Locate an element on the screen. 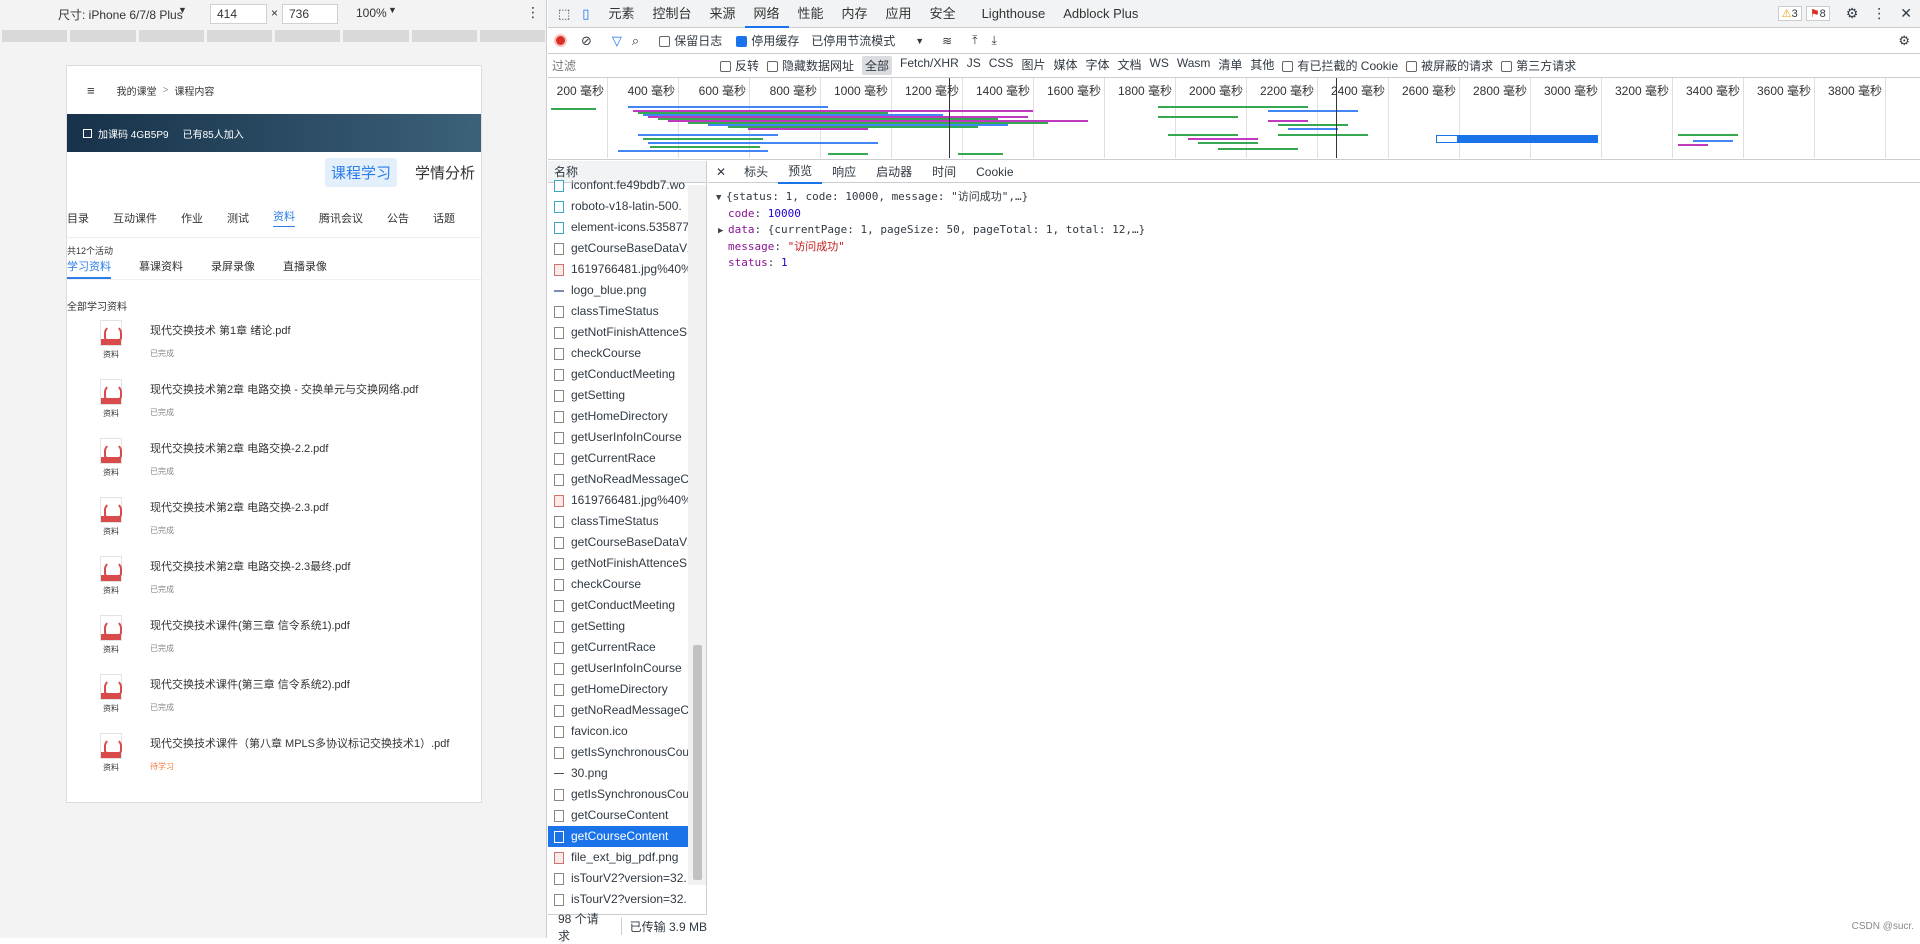  request-row: getUserInfoInCourse is located at coordinates (618, 668).